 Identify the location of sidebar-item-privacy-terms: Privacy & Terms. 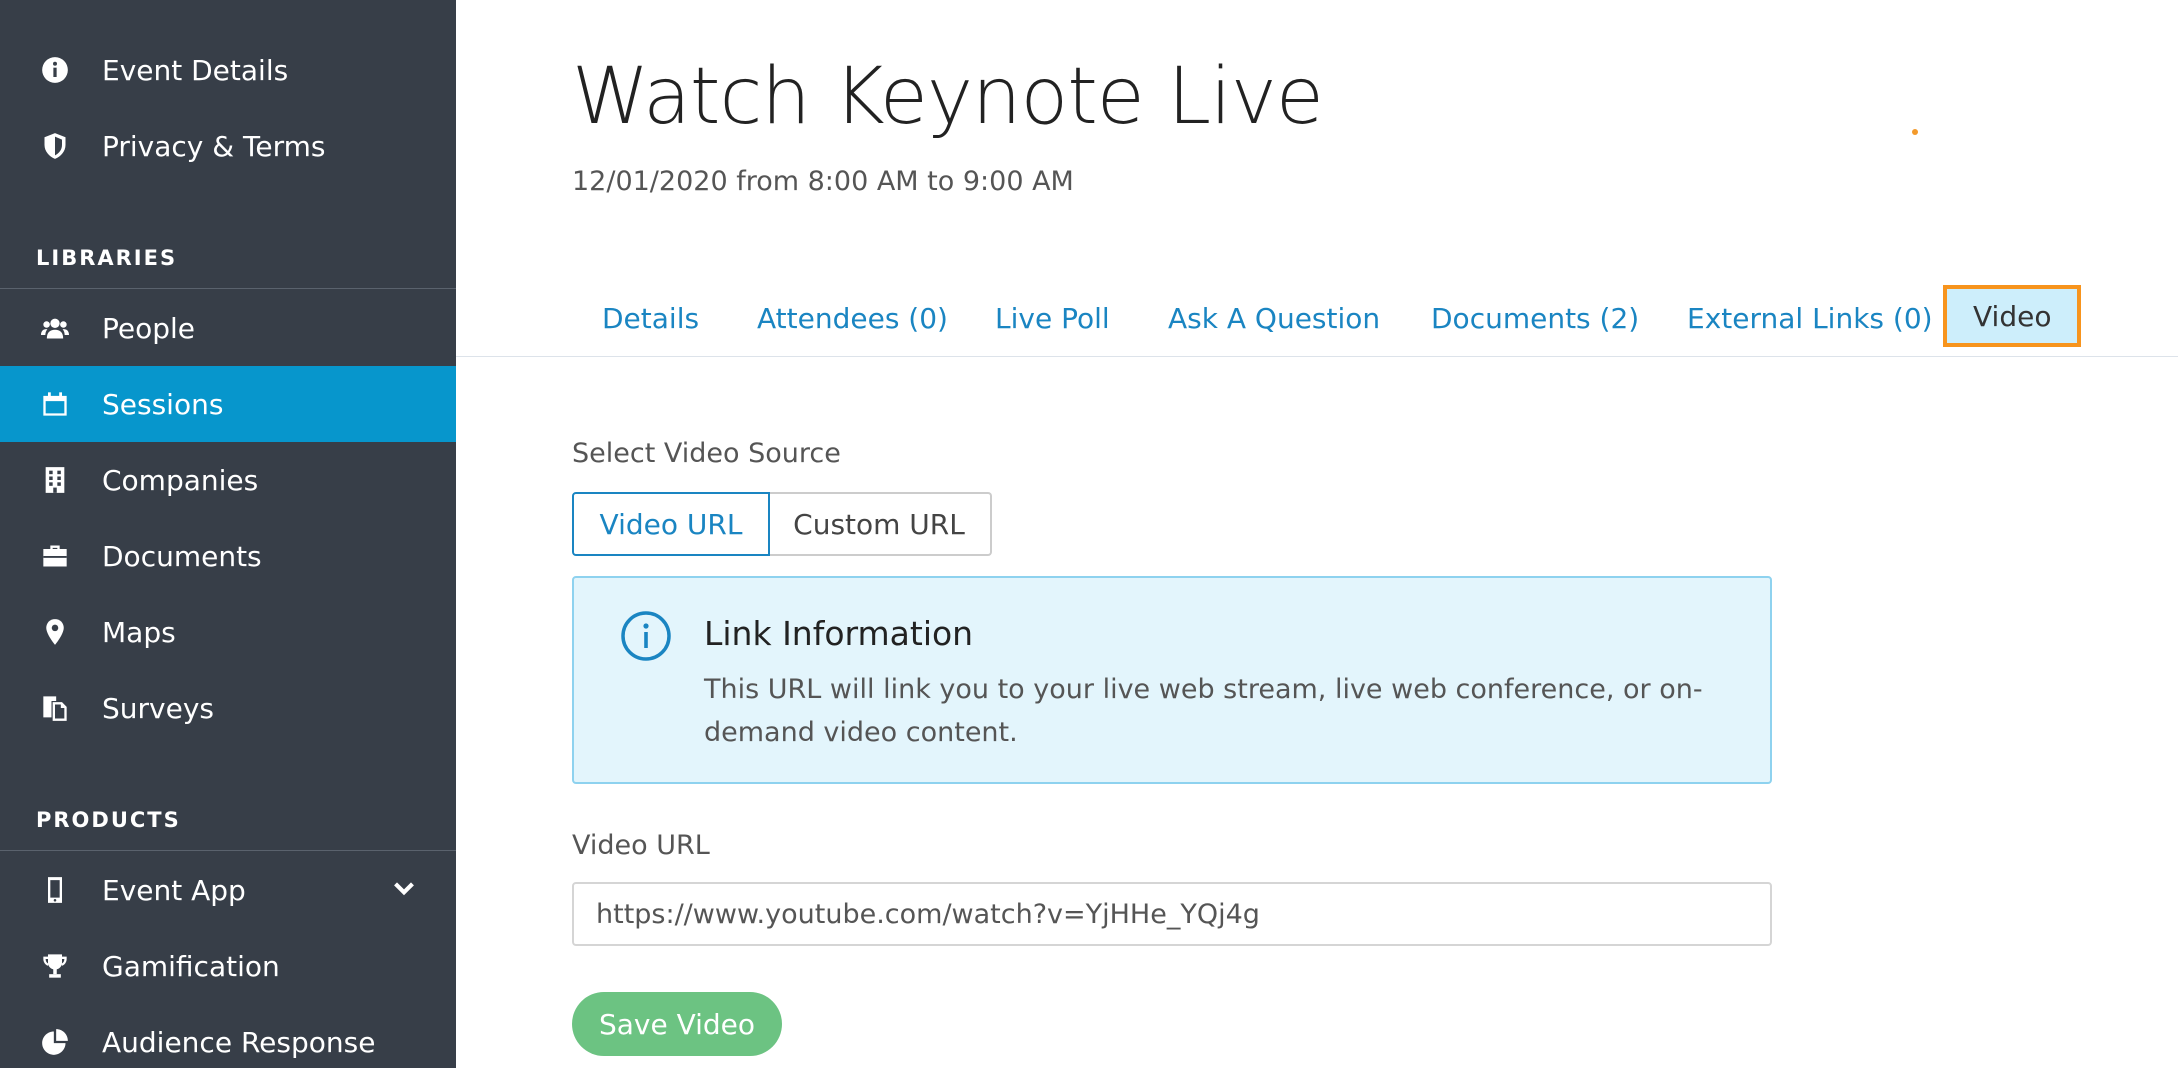
(228, 146).